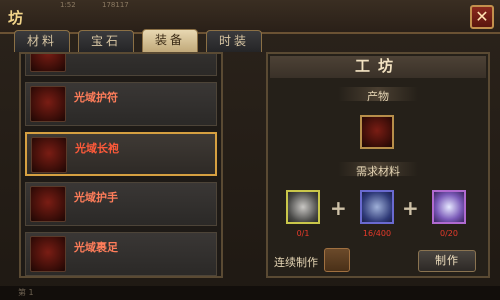 This screenshot has height=300, width=500. Describe the element at coordinates (378, 67) in the screenshot. I see `workshop-title: 工坊` at that location.